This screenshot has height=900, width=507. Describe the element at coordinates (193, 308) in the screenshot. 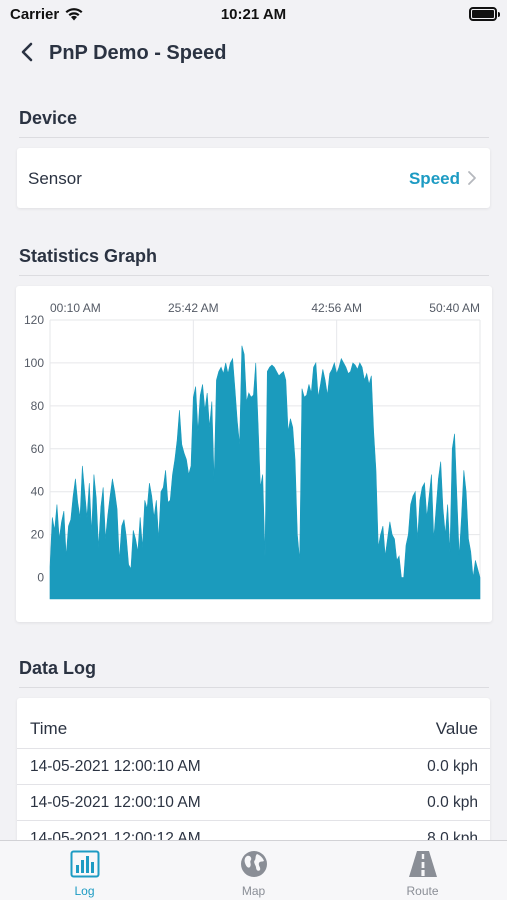

I see `x-tick-label: 25:42 AM` at that location.